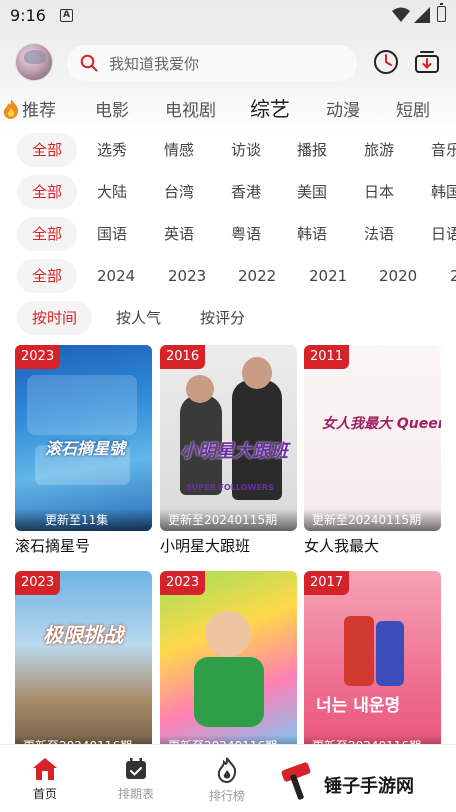  Describe the element at coordinates (228, 277) in the screenshot. I see `filter-row-year: 全部 2024 2023 2022 2021 2020 2019` at that location.